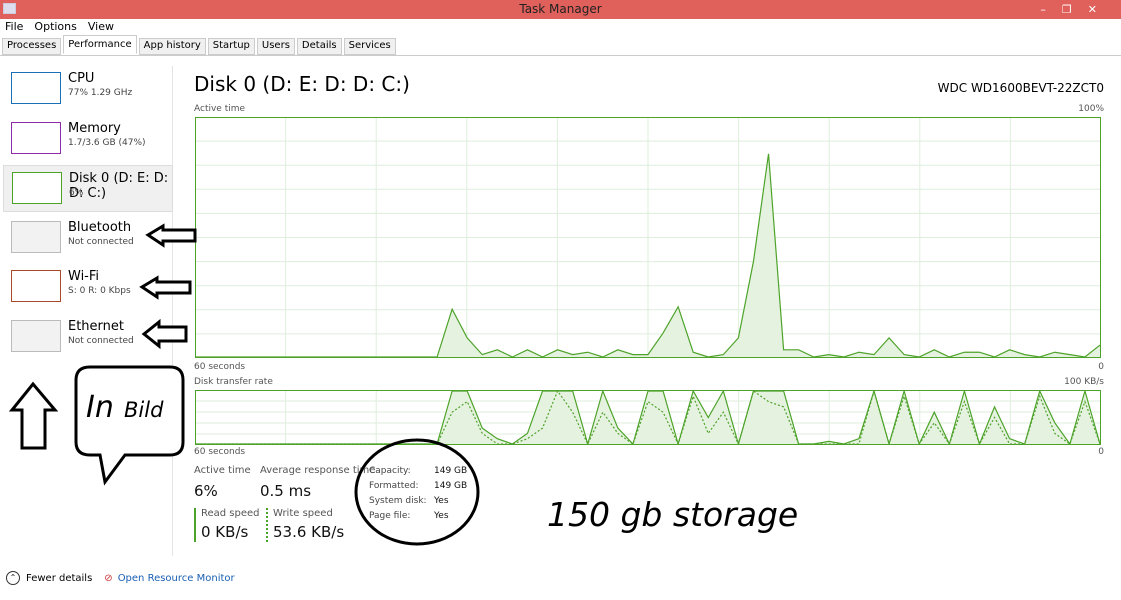 Image resolution: width=1121 pixels, height=600 pixels. I want to click on fewer-details-link: Fewer details, so click(59, 578).